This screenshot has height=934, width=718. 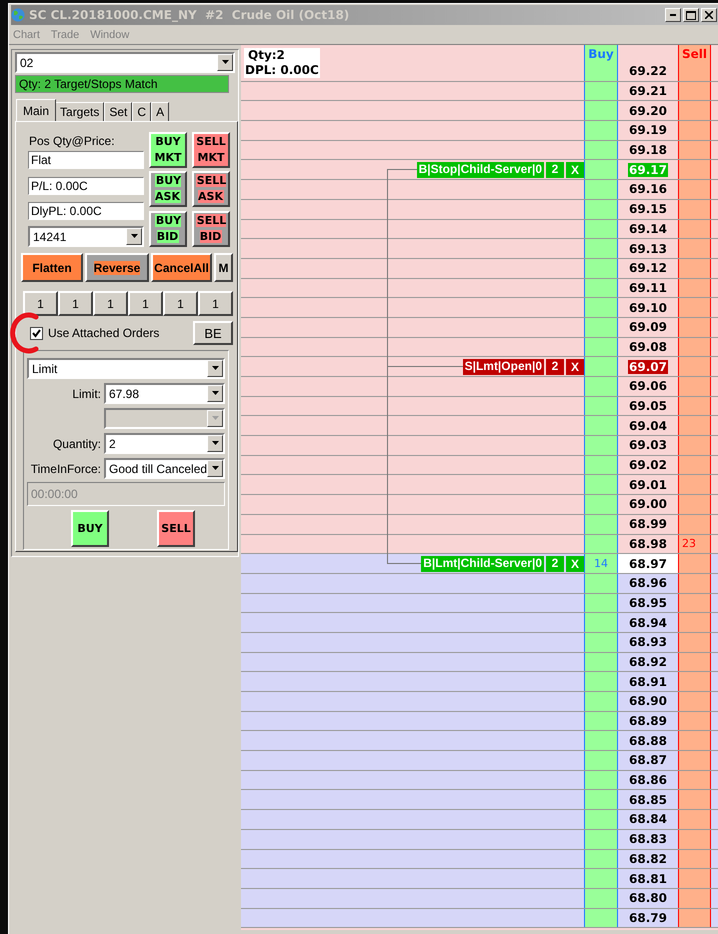 What do you see at coordinates (36, 333) in the screenshot?
I see `checkbox` at bounding box center [36, 333].